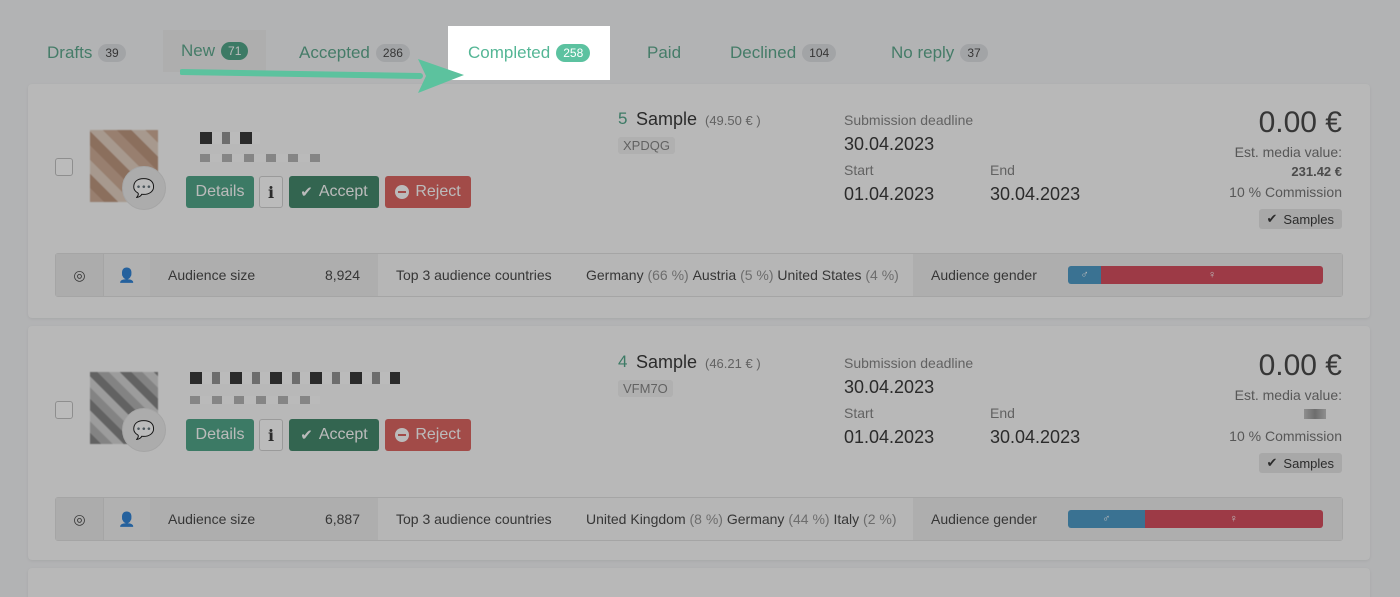 Image resolution: width=1400 pixels, height=597 pixels. I want to click on tab-completed: Completed 258, so click(529, 53).